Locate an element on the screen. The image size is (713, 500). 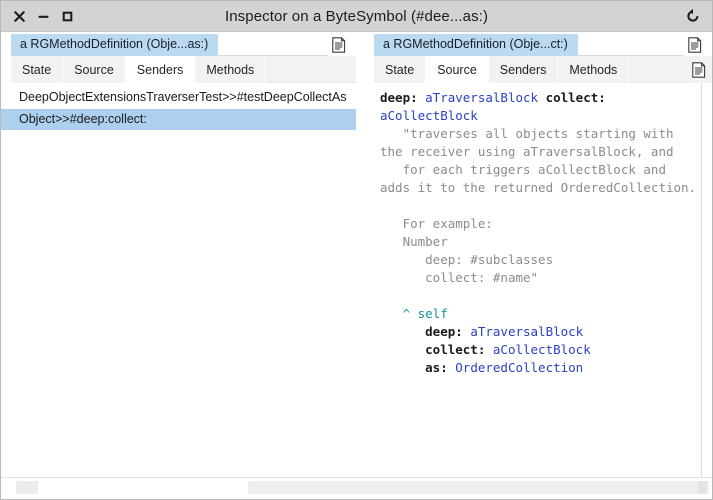
window-controls is located at coordinates (39, 16).